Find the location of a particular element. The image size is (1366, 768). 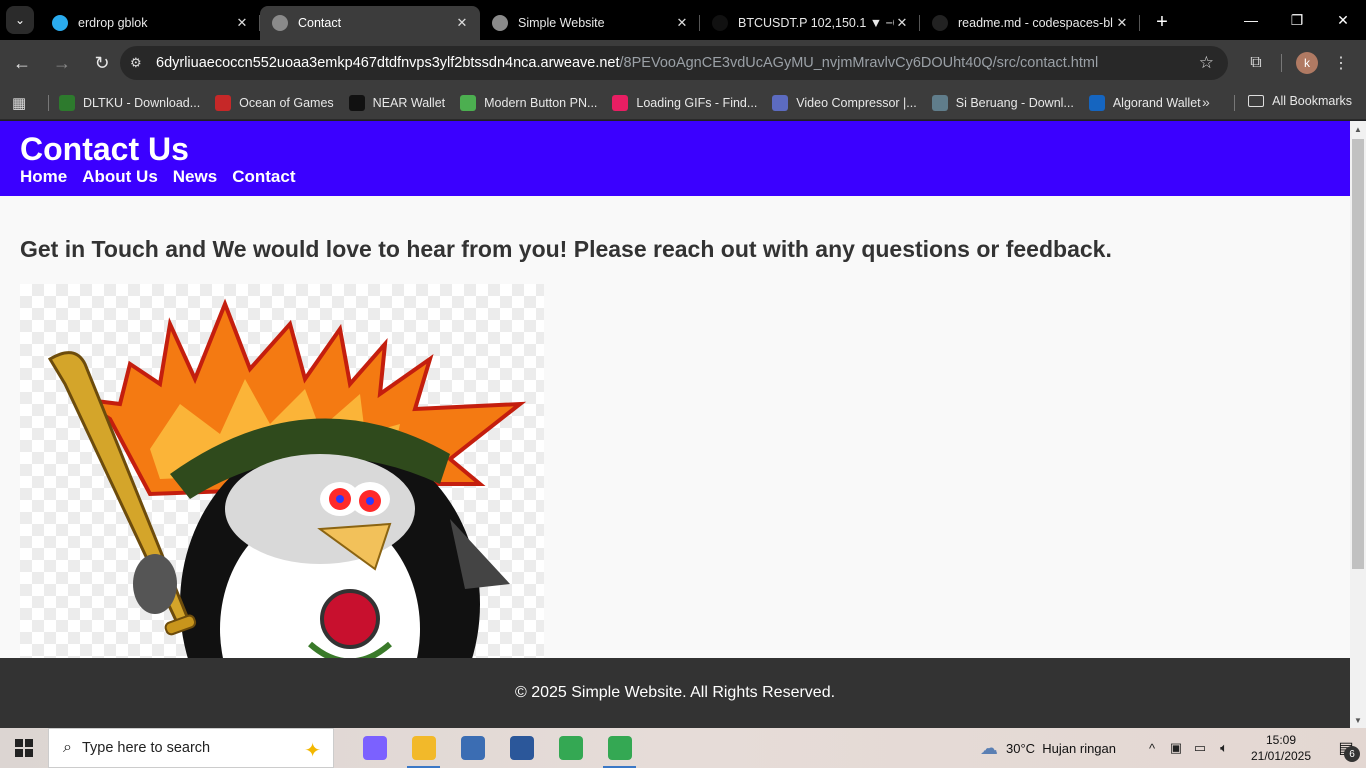

taskbar-search-box: ⌕ Type here to search ✦ is located at coordinates (191, 748).